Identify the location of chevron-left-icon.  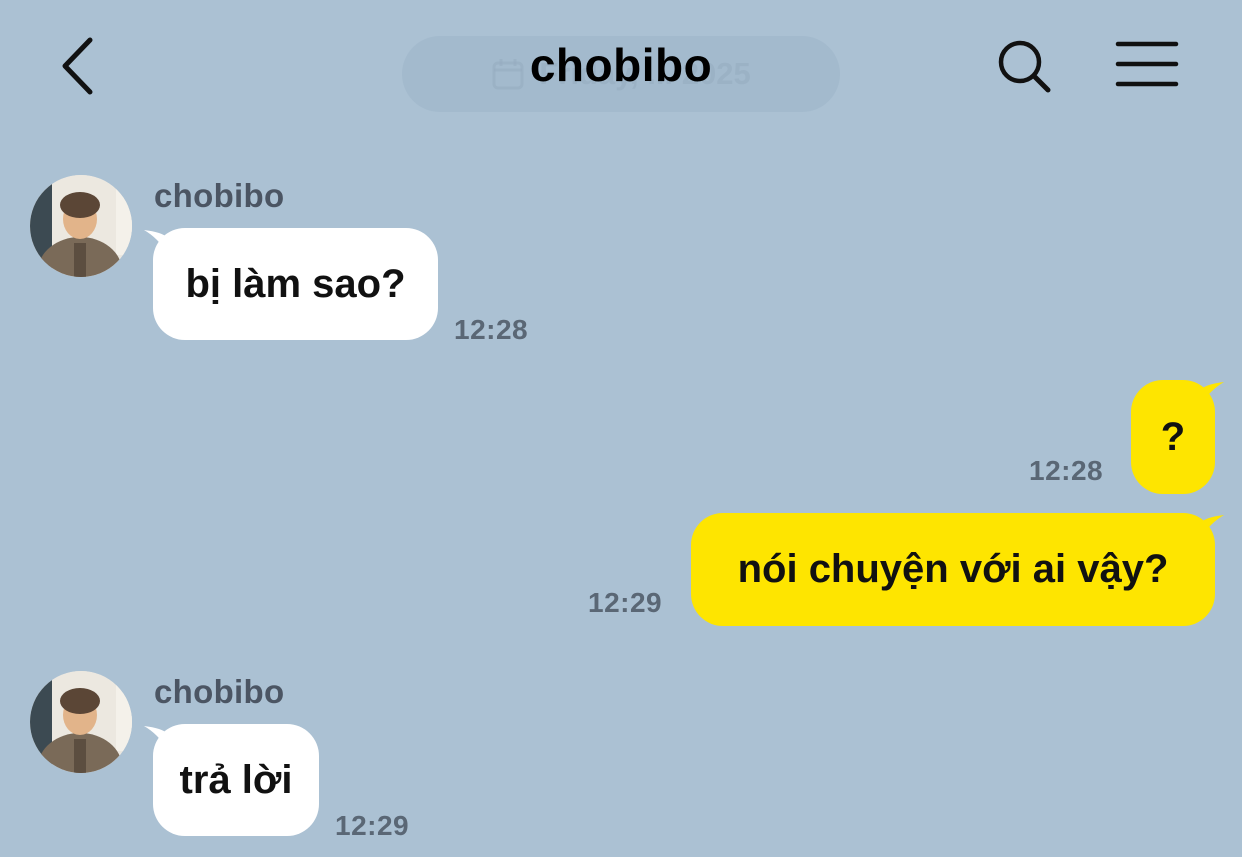
(77, 66).